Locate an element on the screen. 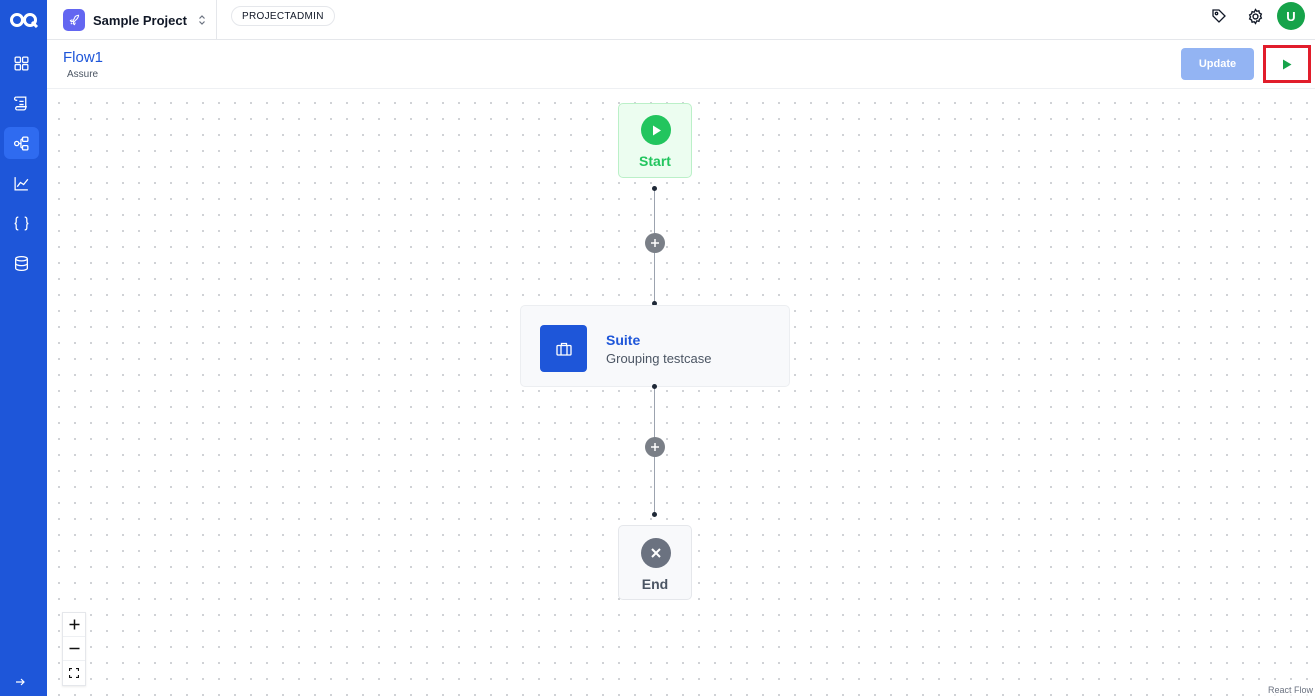 Image resolution: width=1315 pixels, height=696 pixels. flows-icon is located at coordinates (21, 143).